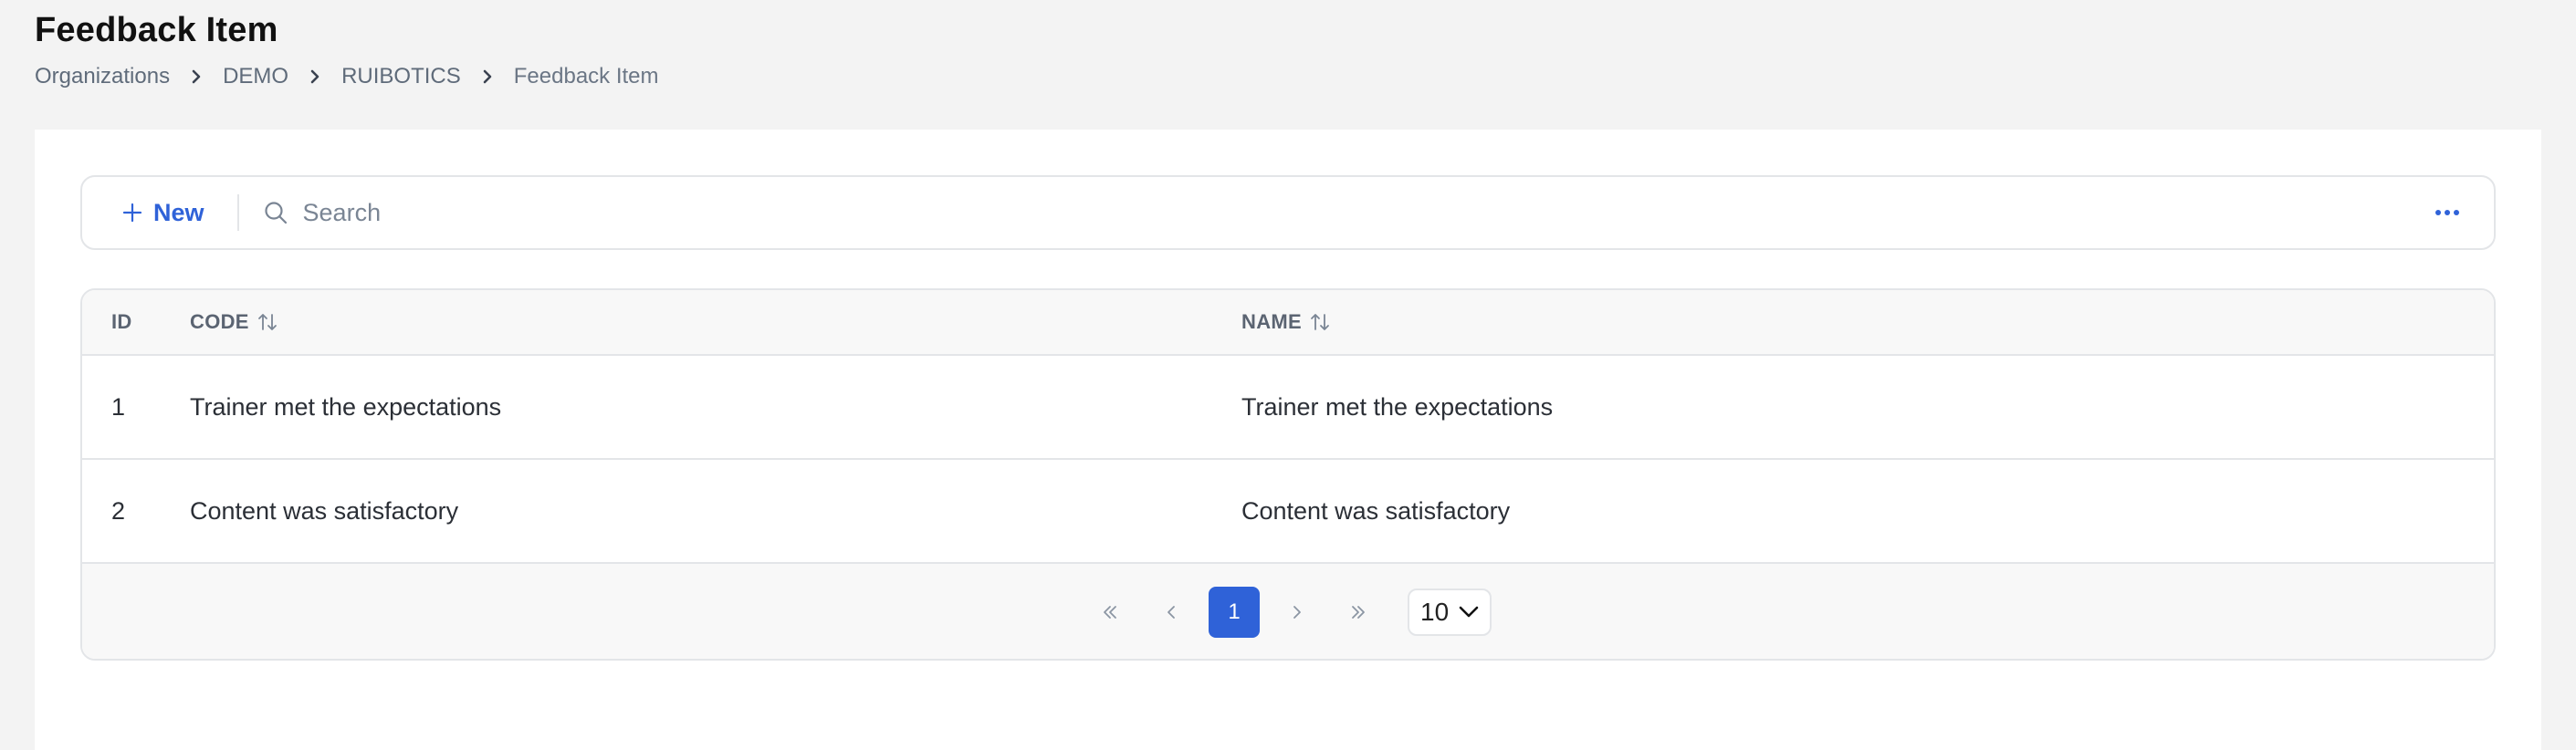  I want to click on cell-id: 1, so click(118, 407).